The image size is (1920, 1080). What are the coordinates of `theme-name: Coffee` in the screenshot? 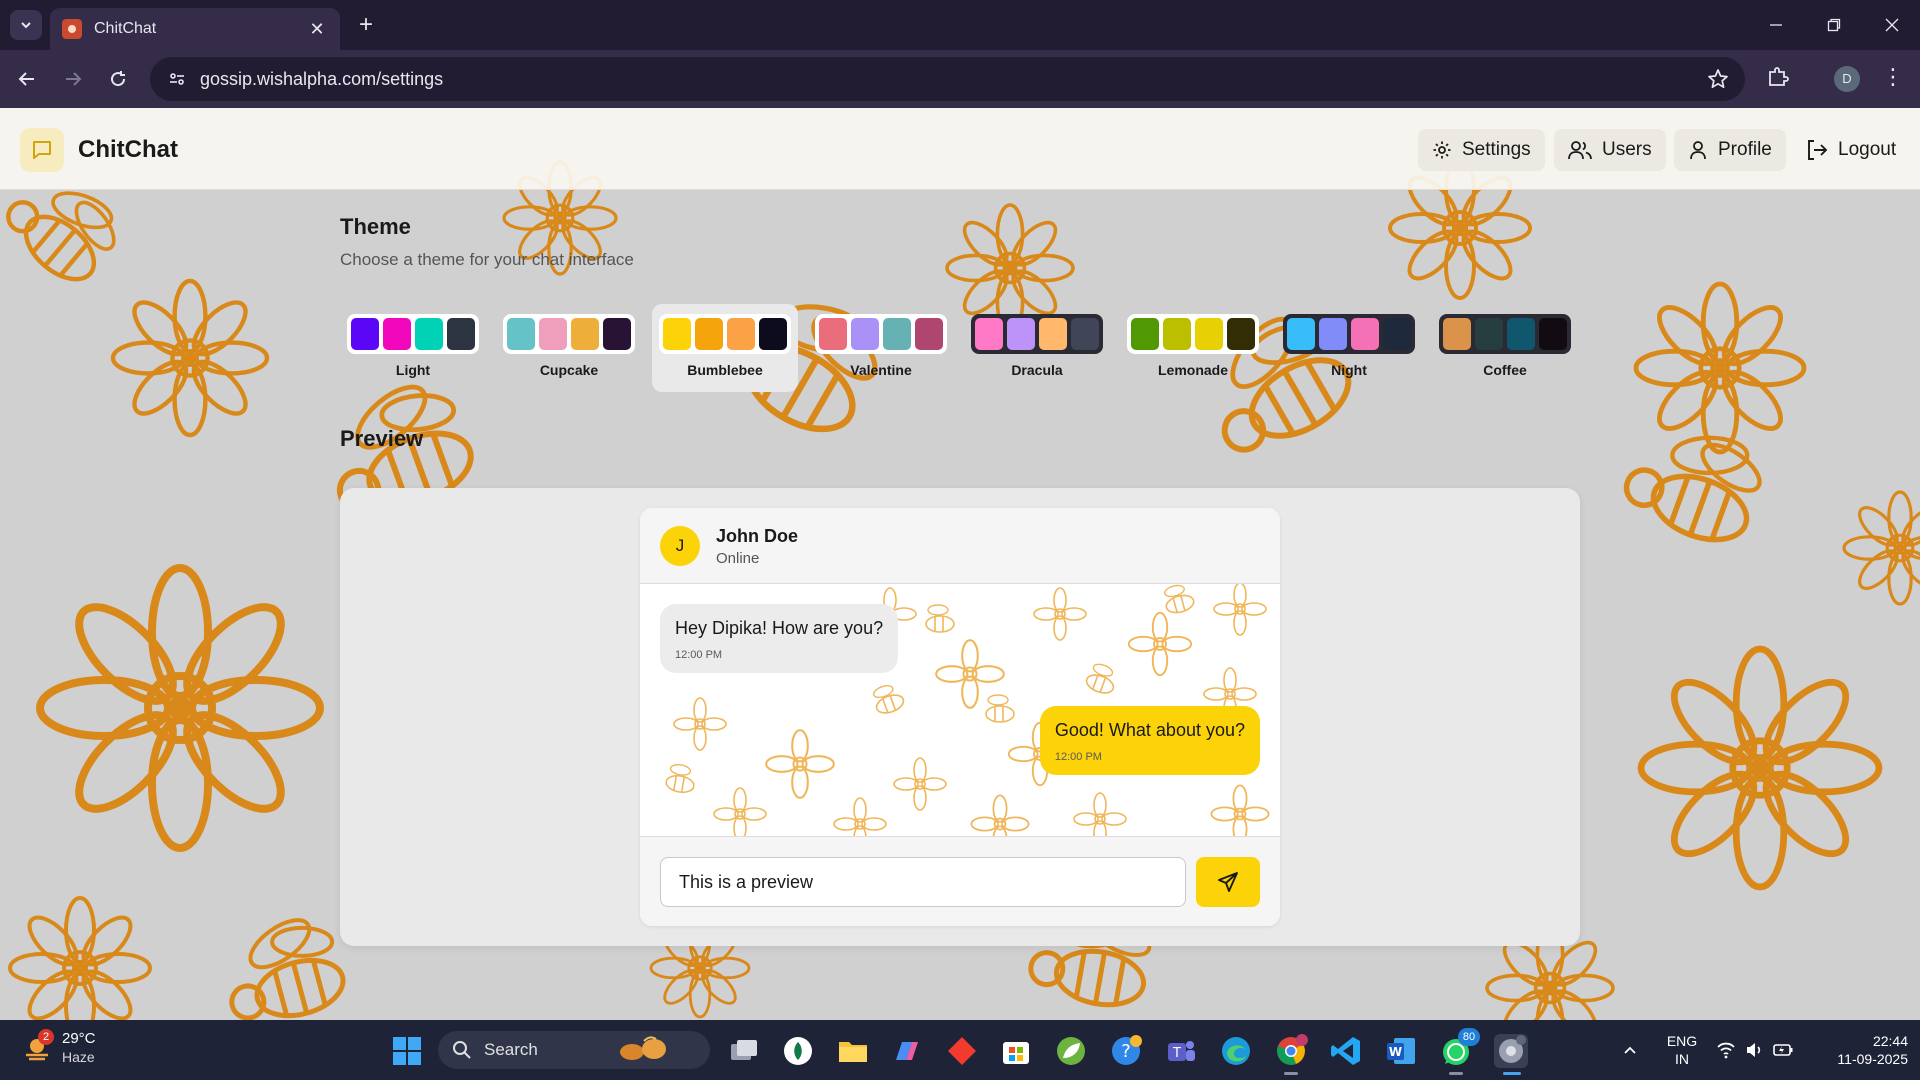 It's located at (1505, 370).